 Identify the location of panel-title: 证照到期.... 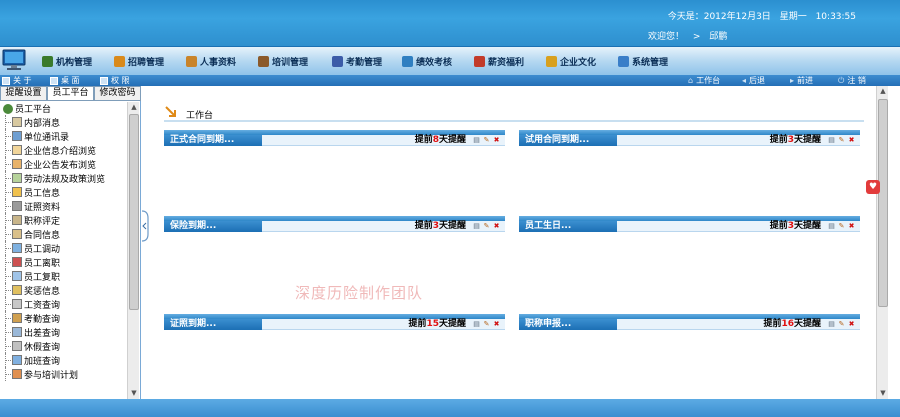
(213, 324).